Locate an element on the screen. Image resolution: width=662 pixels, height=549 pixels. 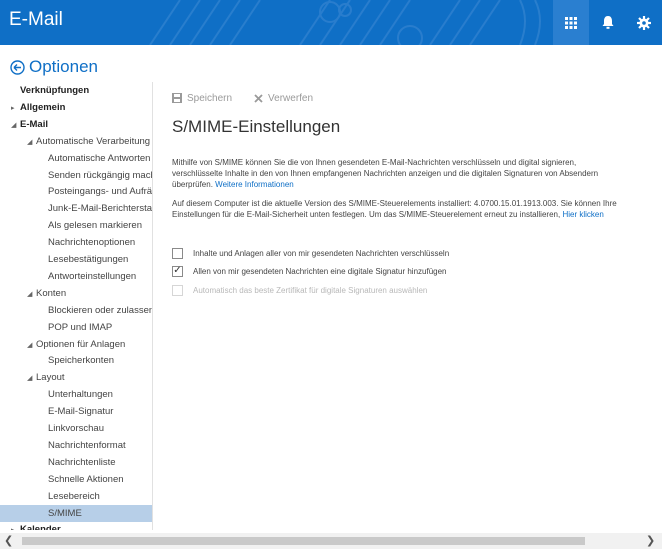
sidebar-item: ◢ E-Mail is located at coordinates (76, 124).